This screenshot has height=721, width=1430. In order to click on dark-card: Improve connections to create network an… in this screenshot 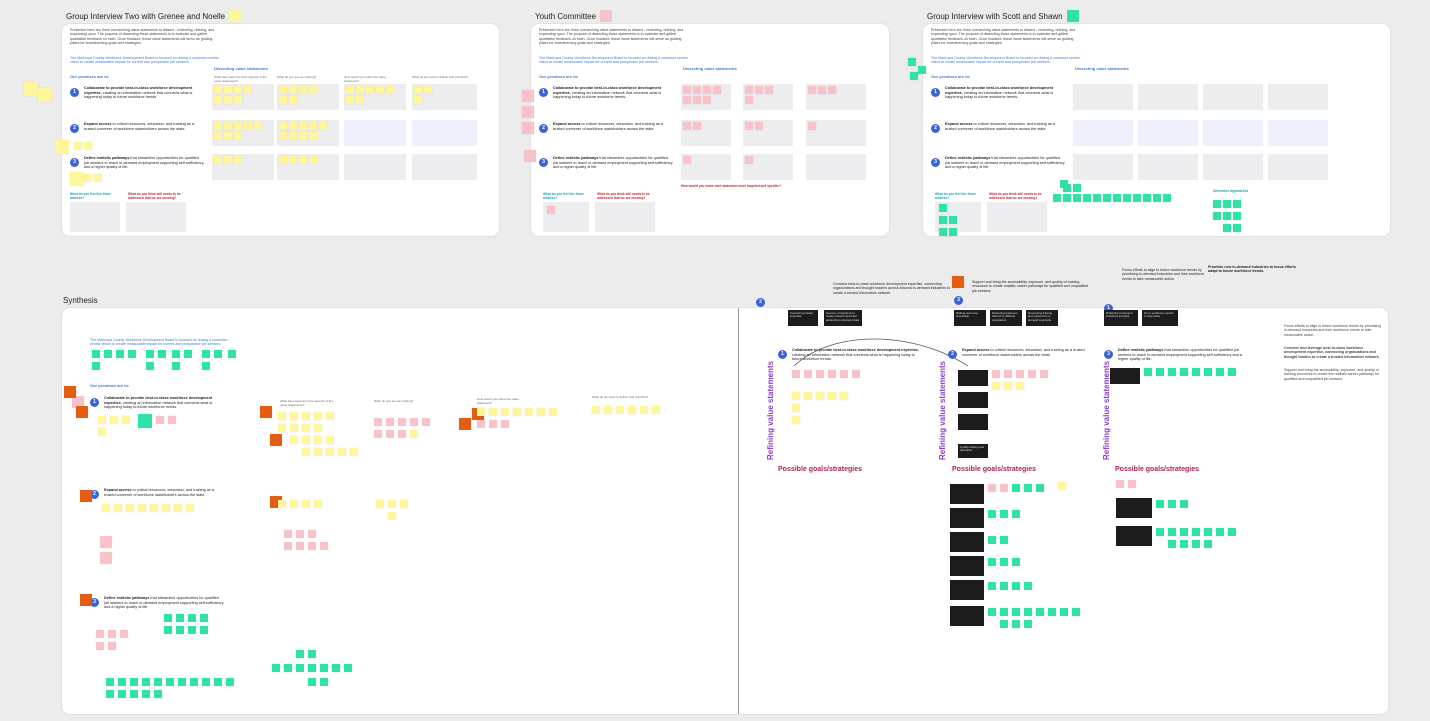, I will do `click(843, 318)`.